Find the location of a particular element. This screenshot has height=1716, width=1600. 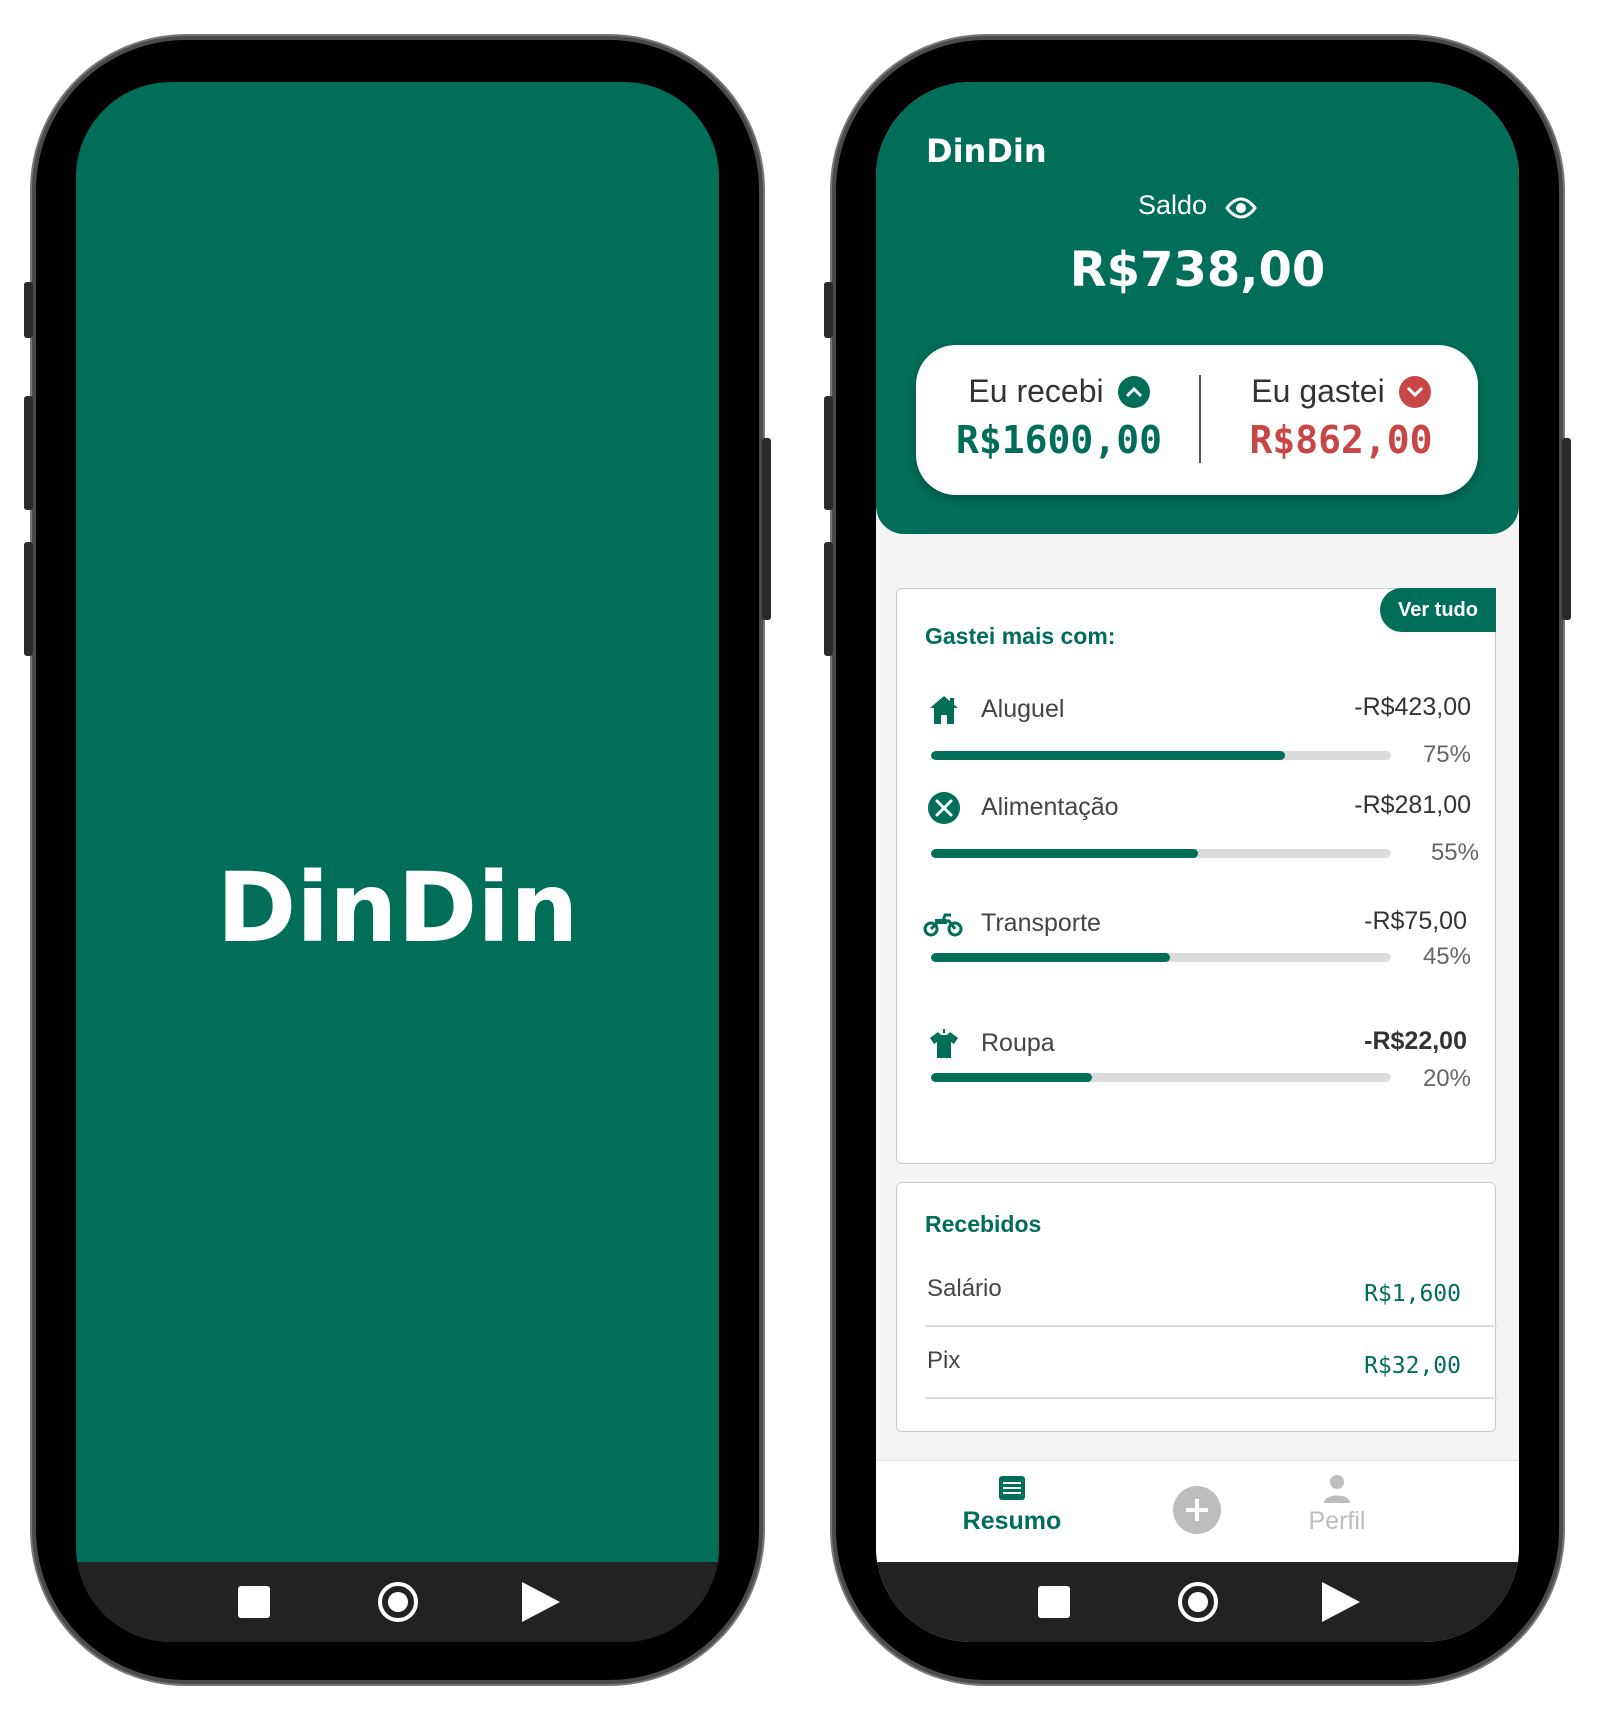

income-label: Eu recebi is located at coordinates (1036, 391).